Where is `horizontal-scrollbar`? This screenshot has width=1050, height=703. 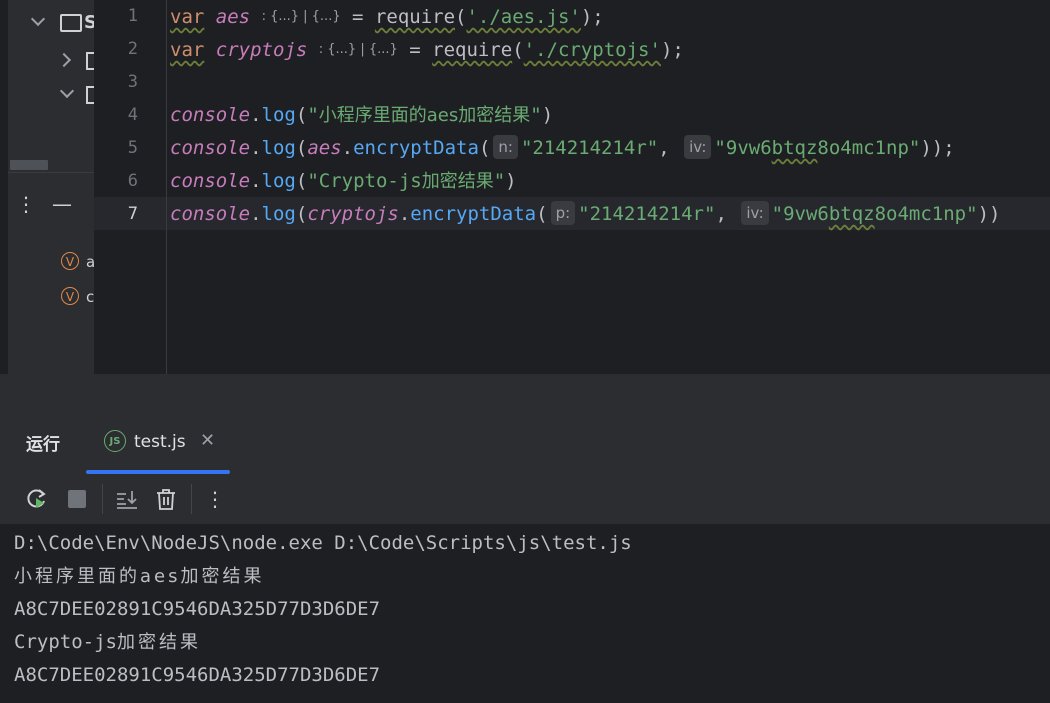 horizontal-scrollbar is located at coordinates (29, 165).